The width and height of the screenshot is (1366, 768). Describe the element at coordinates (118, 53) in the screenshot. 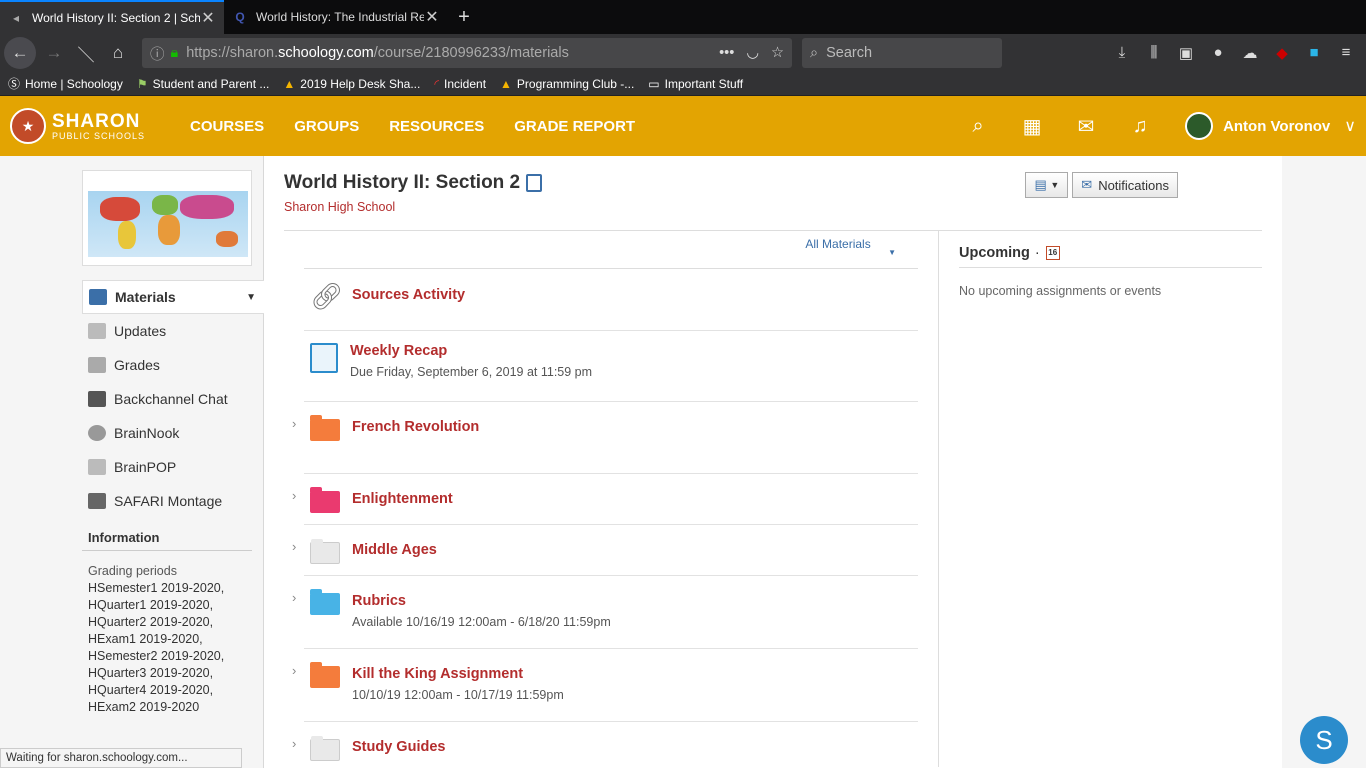

I see `home-button: ⌂` at that location.